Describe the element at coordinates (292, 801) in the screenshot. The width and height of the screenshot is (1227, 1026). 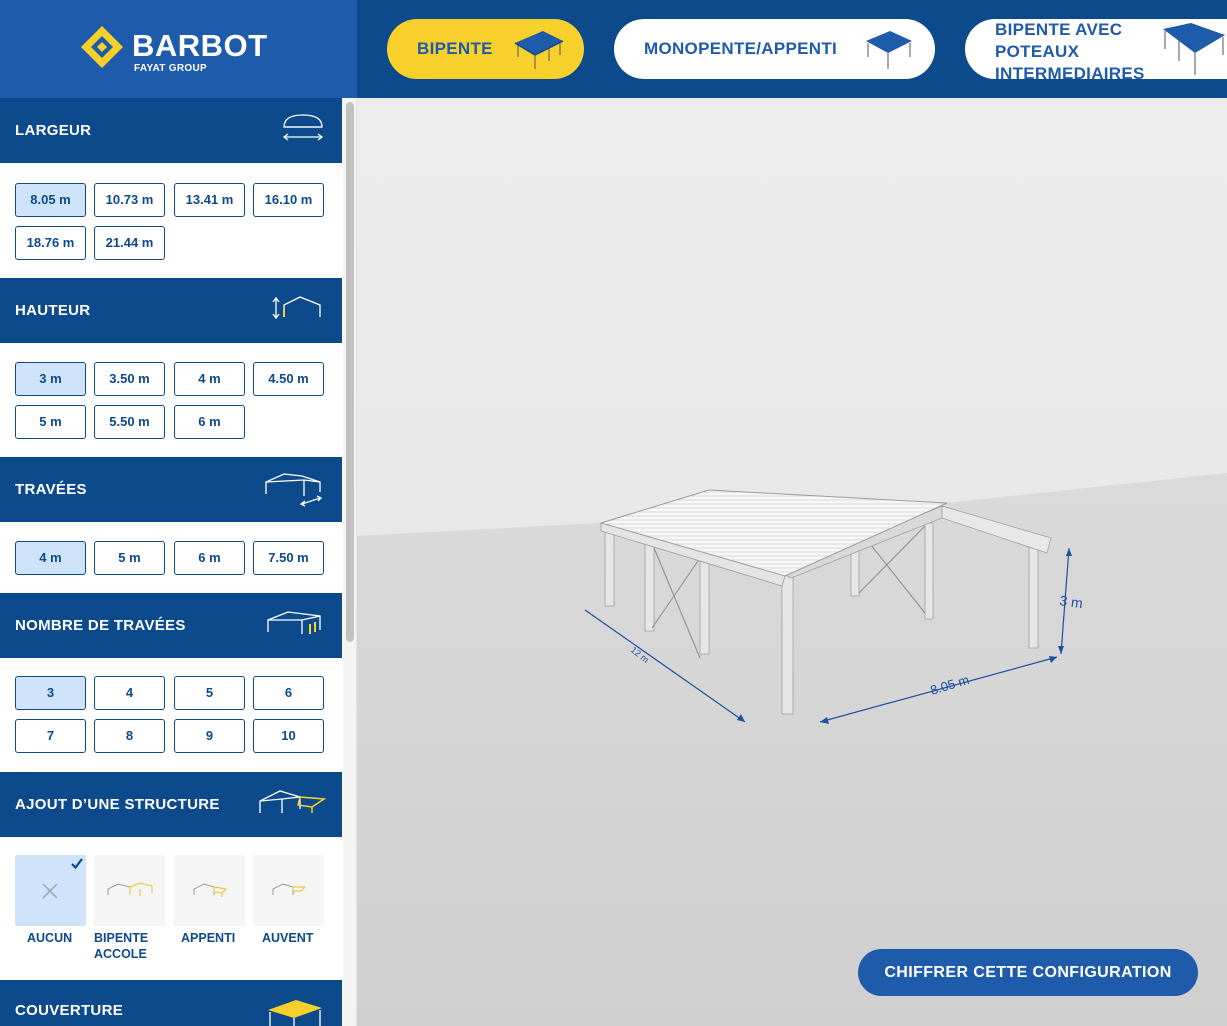
I see `add-structure-icon` at that location.